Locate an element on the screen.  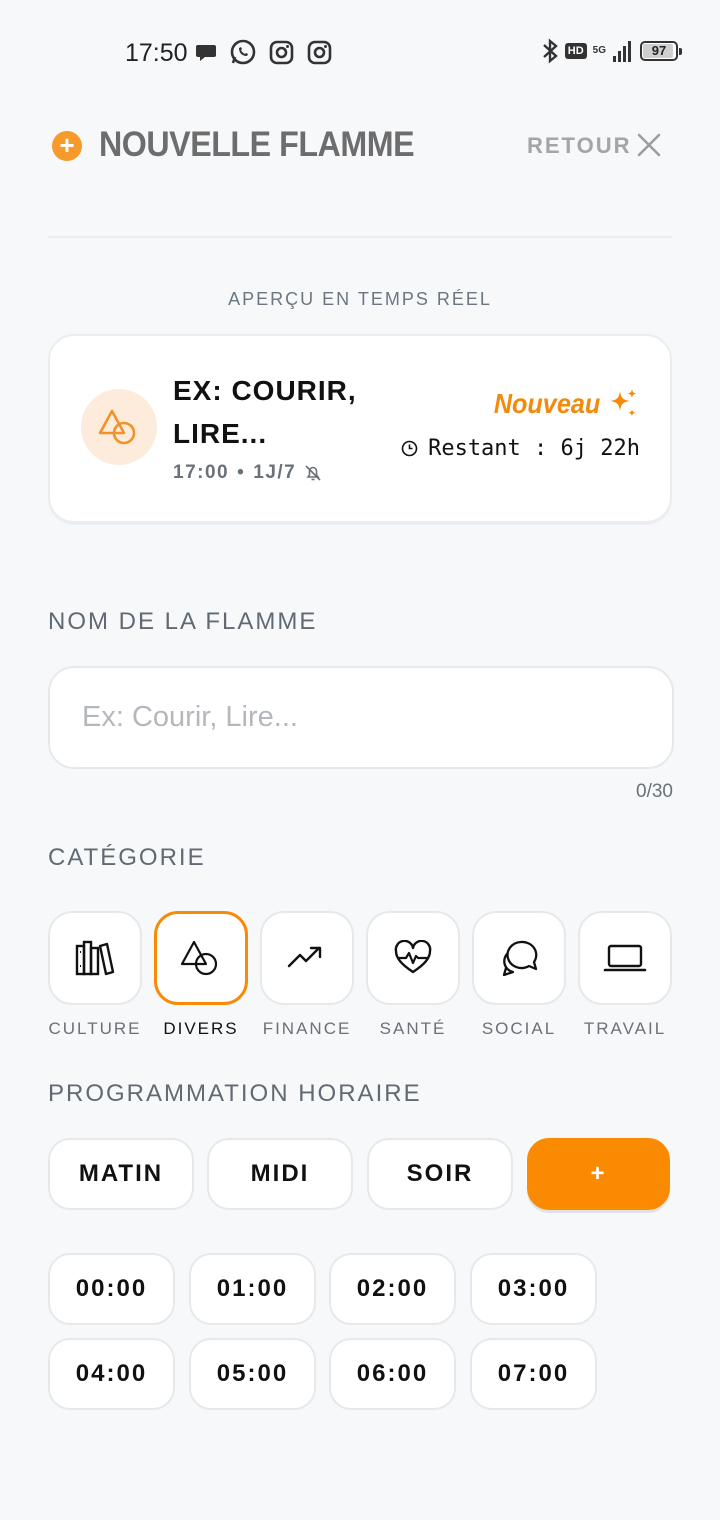
category-social-tile is located at coordinates (519, 958).